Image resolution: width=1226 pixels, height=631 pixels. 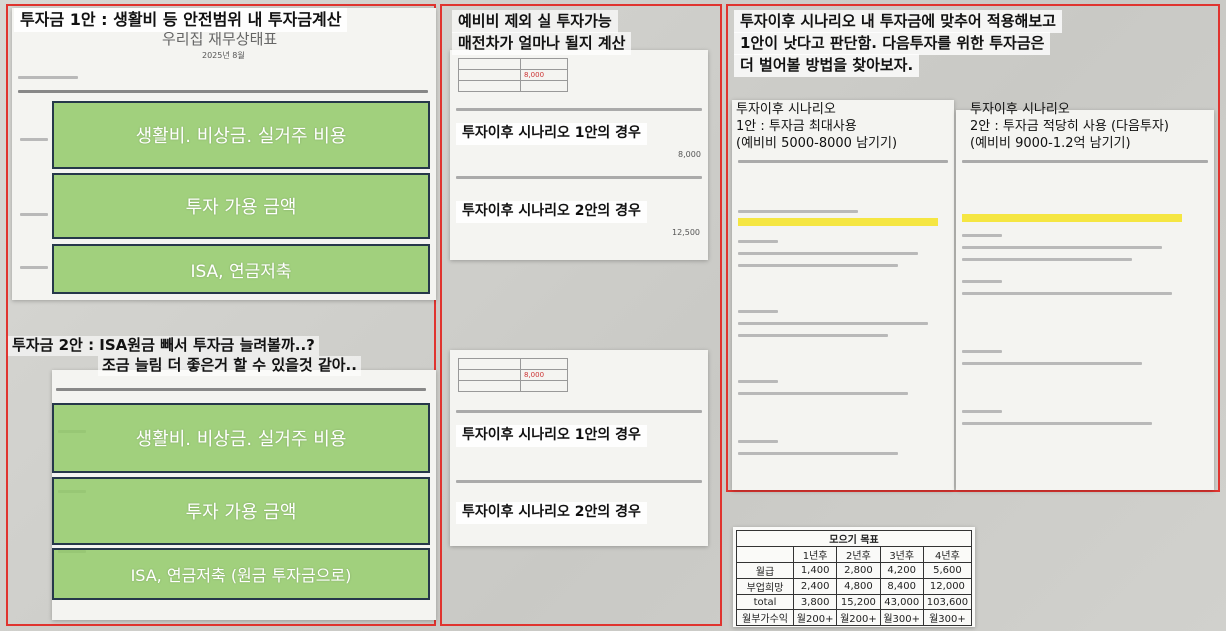 I want to click on table-cell: total, so click(x=765, y=602).